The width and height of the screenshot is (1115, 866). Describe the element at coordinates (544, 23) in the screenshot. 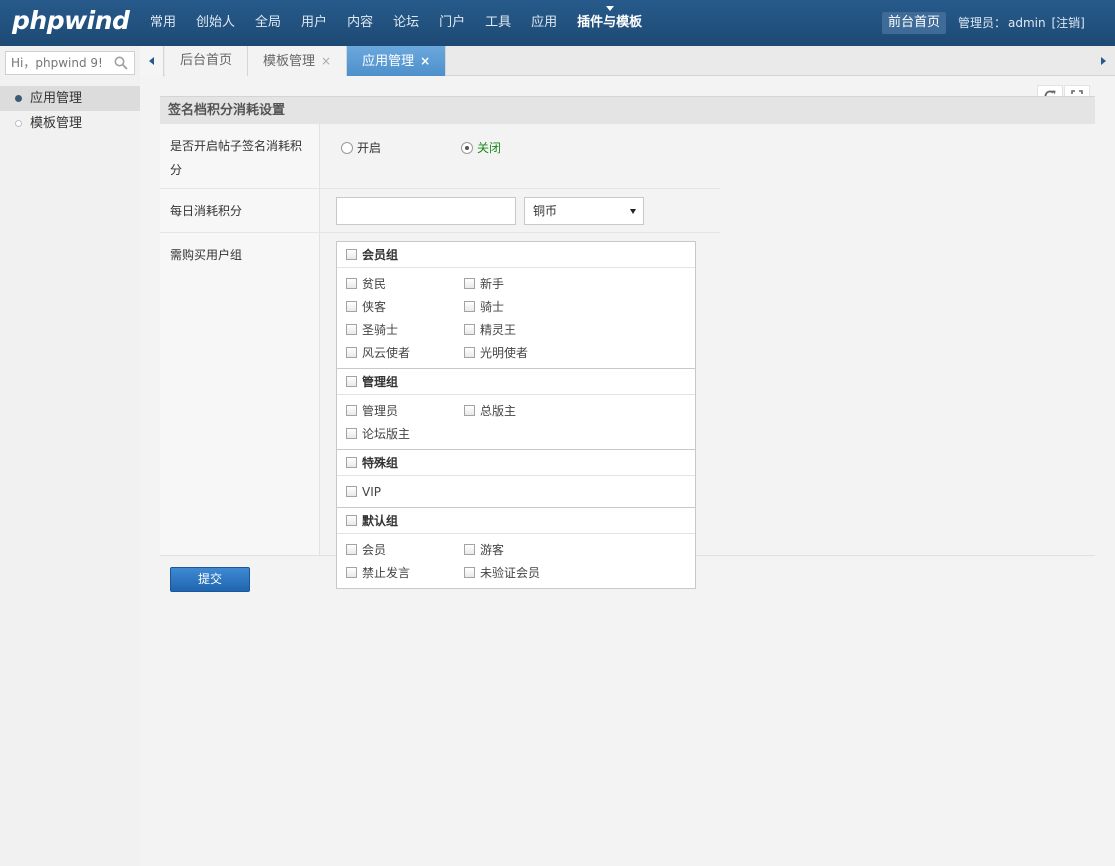

I see `nav-item-apps: 应用` at that location.